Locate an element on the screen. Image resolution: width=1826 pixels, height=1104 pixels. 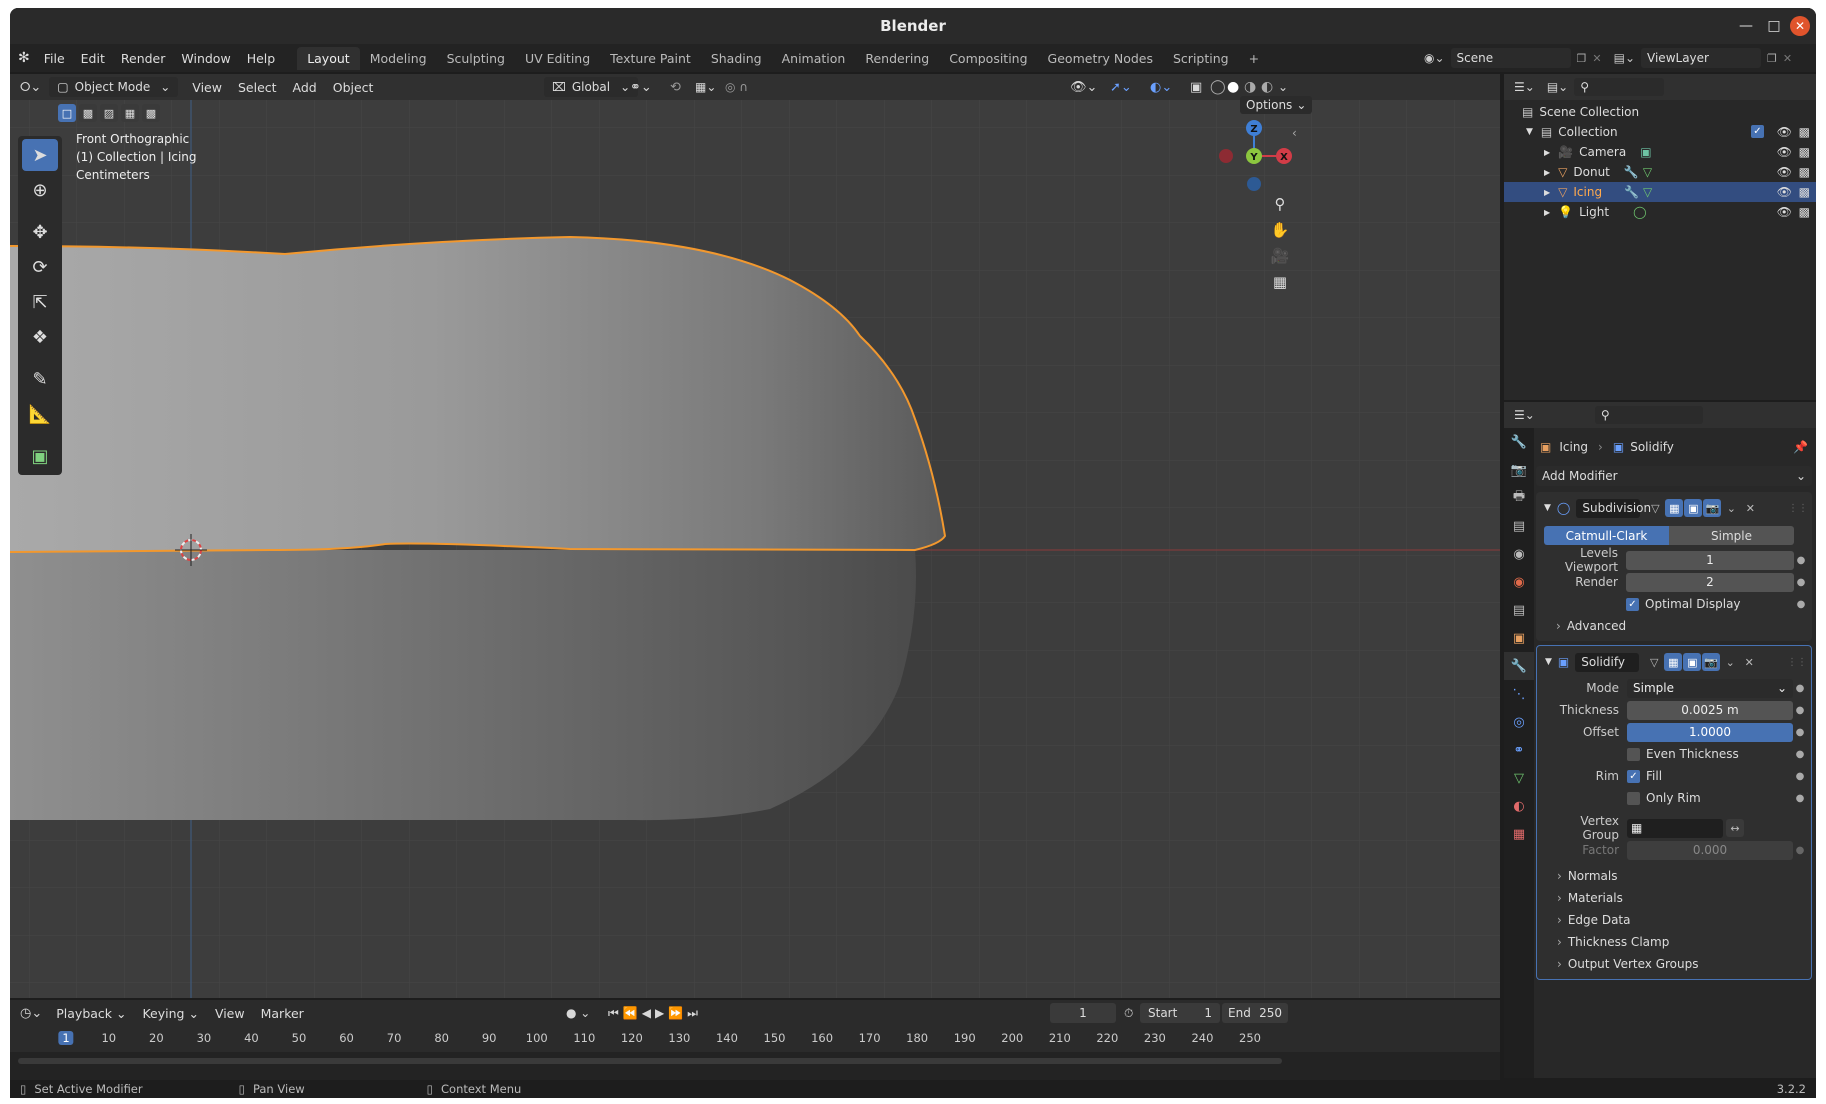
options-dropdown: Options ⌄ is located at coordinates (1276, 105).